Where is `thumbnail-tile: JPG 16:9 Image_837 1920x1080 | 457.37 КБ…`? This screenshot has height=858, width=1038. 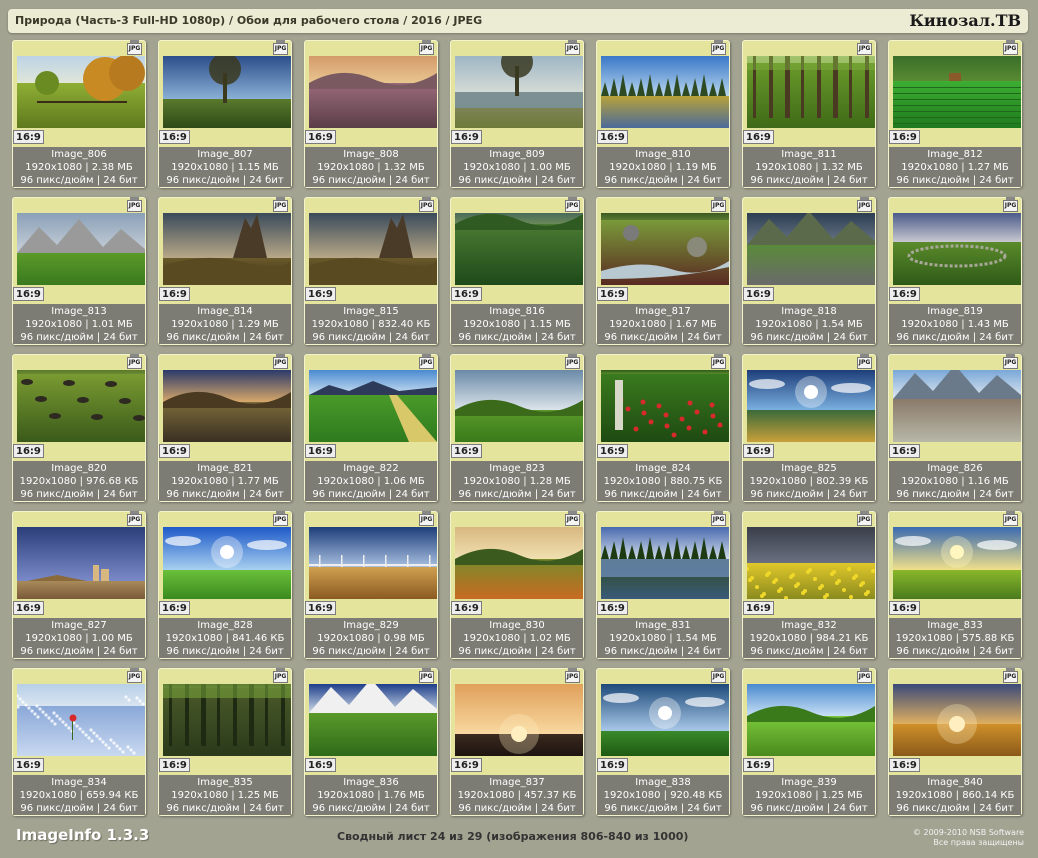
thumbnail-tile: JPG 16:9 Image_837 1920x1080 | 457.37 КБ… is located at coordinates (517, 742).